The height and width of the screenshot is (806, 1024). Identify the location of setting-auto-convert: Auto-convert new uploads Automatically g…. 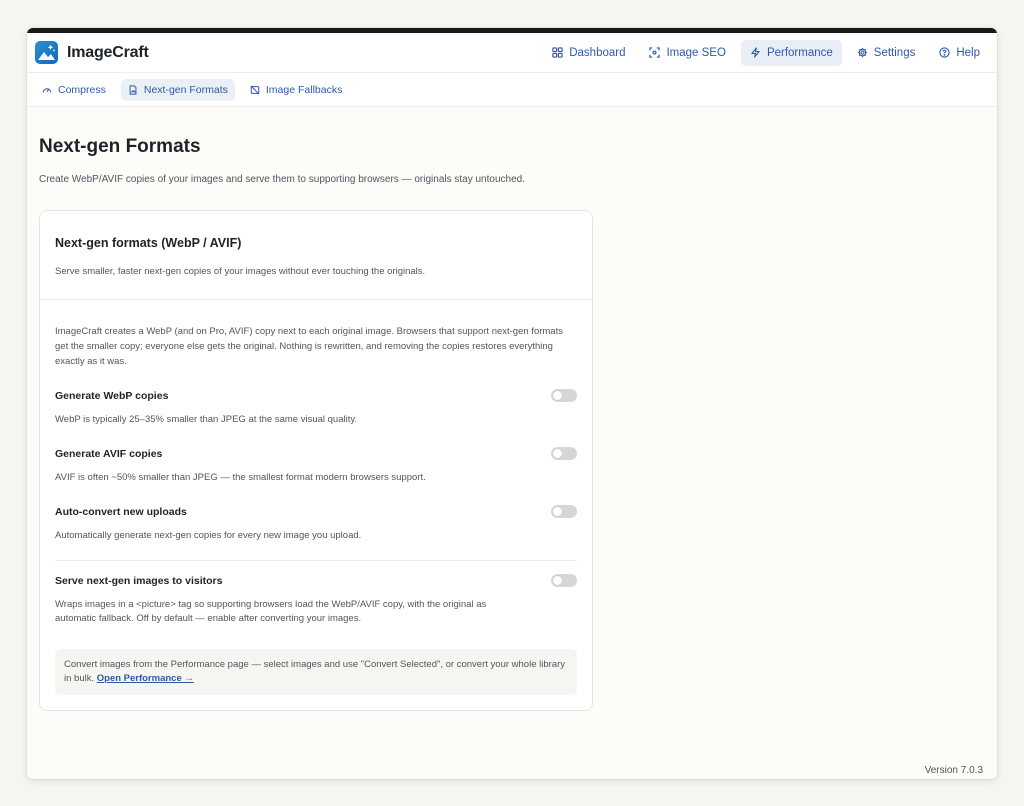
(316, 524).